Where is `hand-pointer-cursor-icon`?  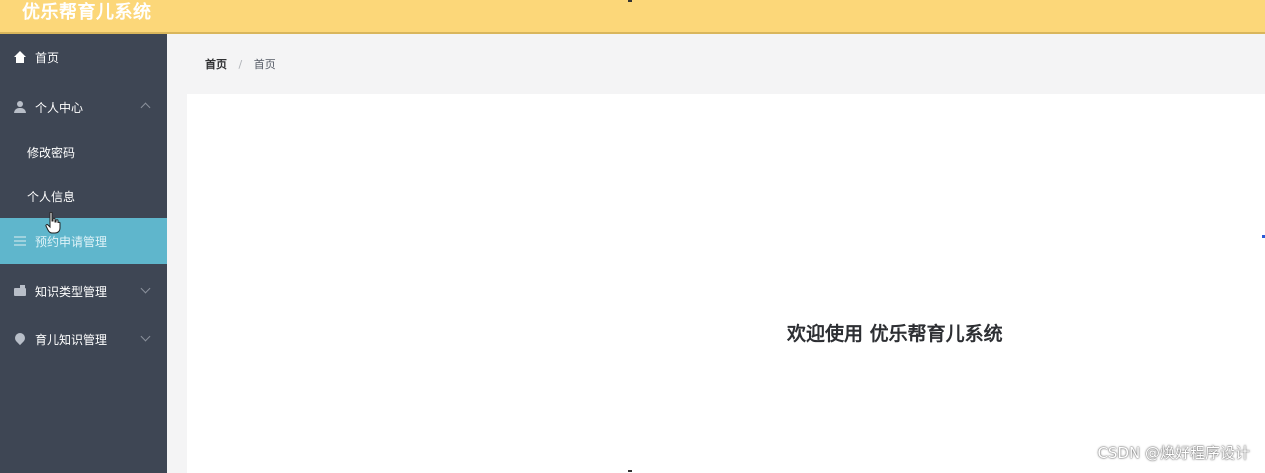
hand-pointer-cursor-icon is located at coordinates (53, 223).